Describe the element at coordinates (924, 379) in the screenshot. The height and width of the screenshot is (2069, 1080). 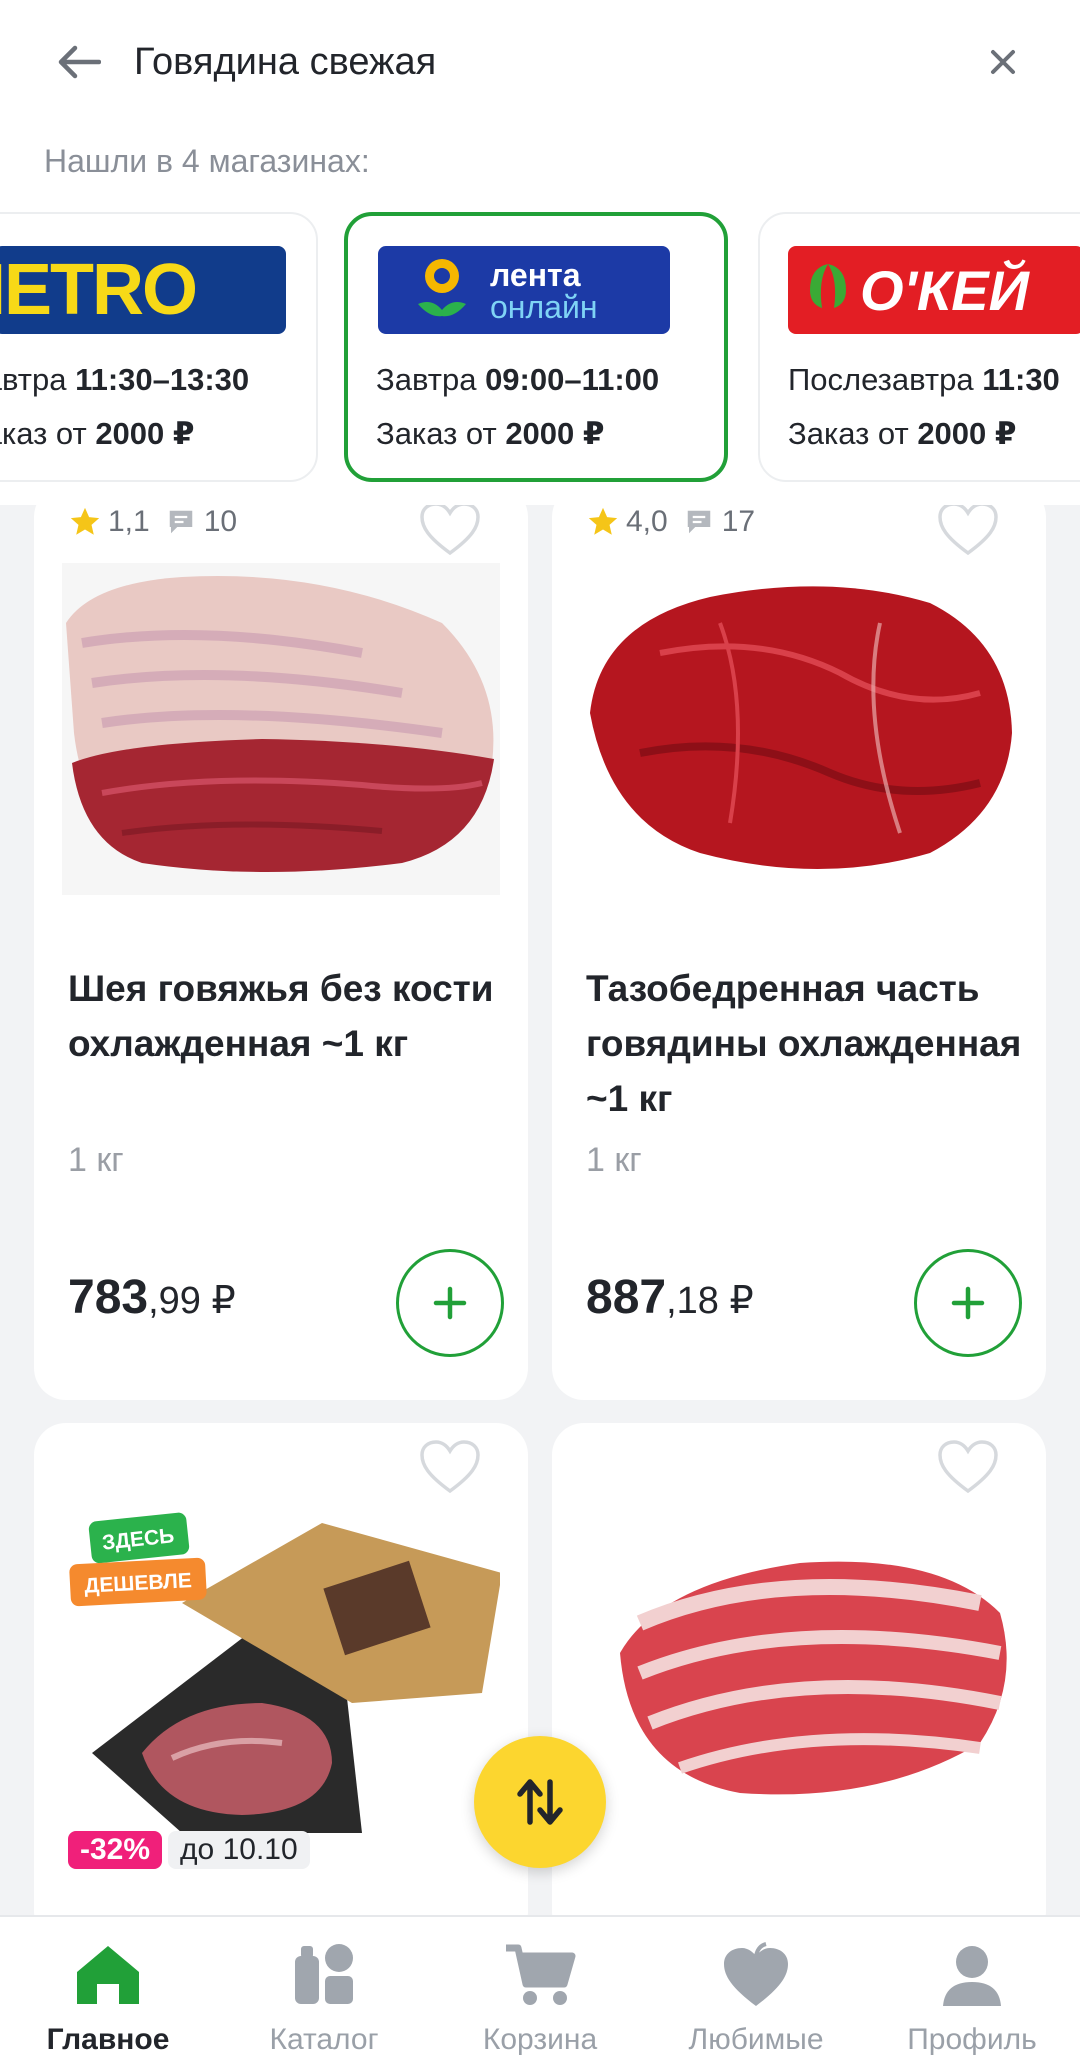
I see `store-delivery: Послезавтра 11:30` at that location.